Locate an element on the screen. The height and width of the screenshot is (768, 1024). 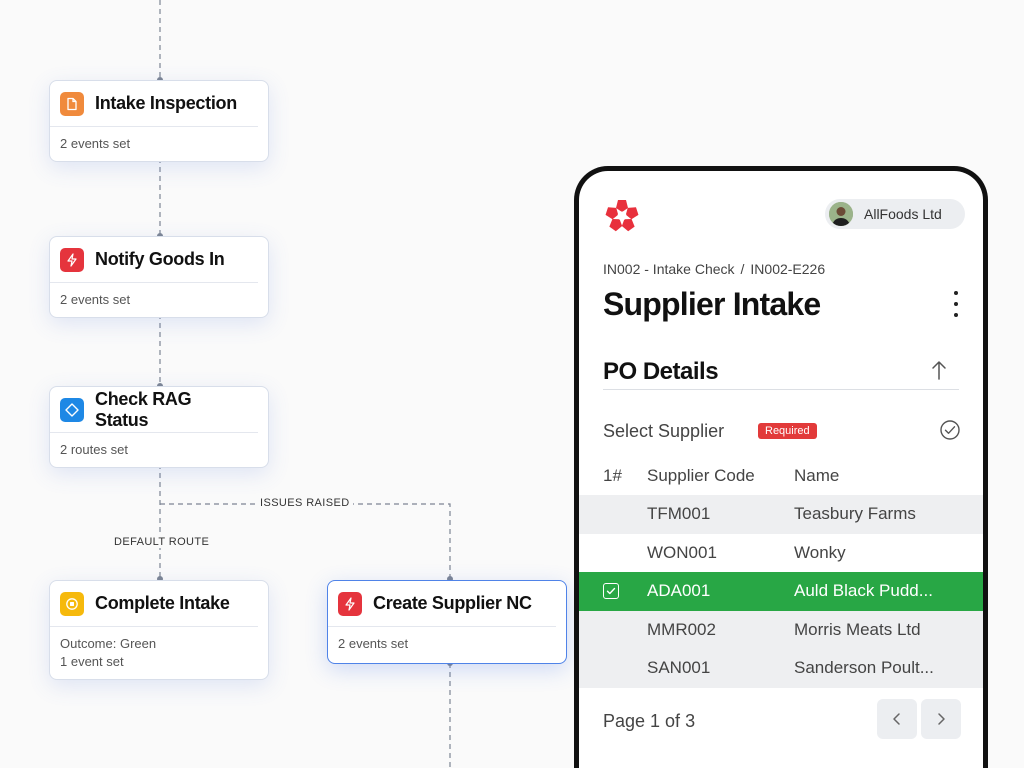
supplier-name: Wonky is located at coordinates (820, 552).